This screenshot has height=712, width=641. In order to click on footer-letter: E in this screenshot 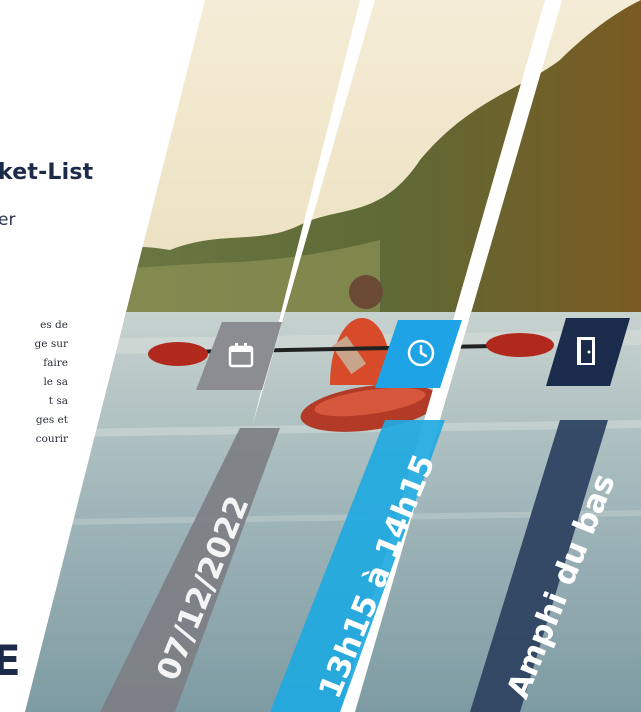, I will do `click(10, 660)`.